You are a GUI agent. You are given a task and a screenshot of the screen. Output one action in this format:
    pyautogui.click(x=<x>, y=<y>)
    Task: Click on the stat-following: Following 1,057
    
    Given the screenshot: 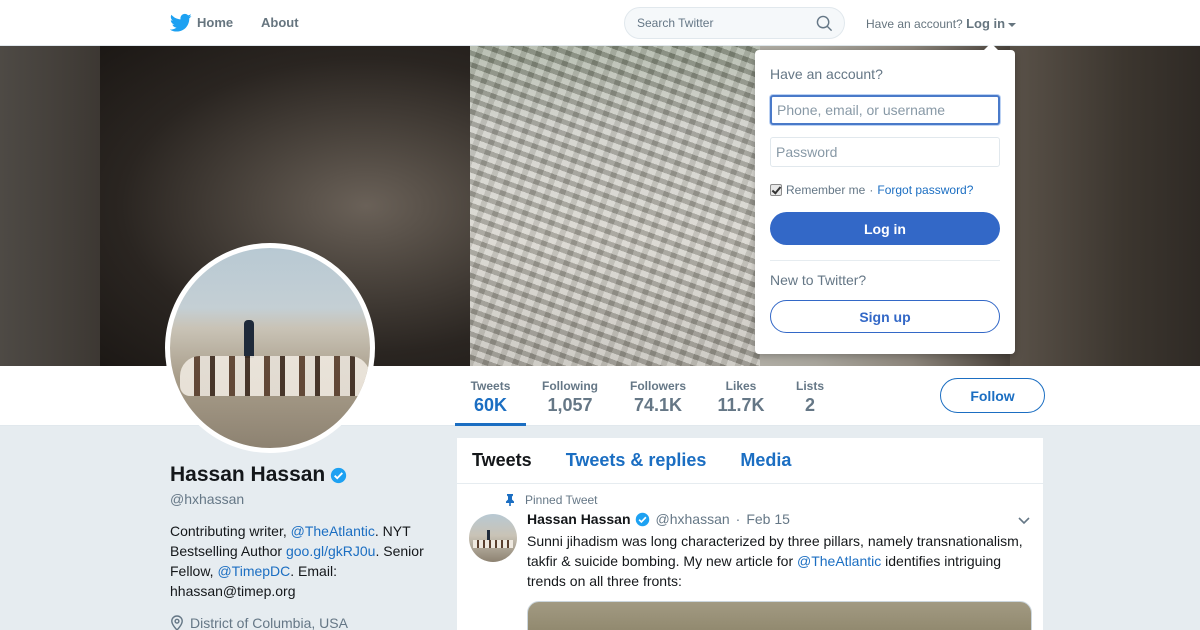 What is the action you would take?
    pyautogui.click(x=570, y=396)
    